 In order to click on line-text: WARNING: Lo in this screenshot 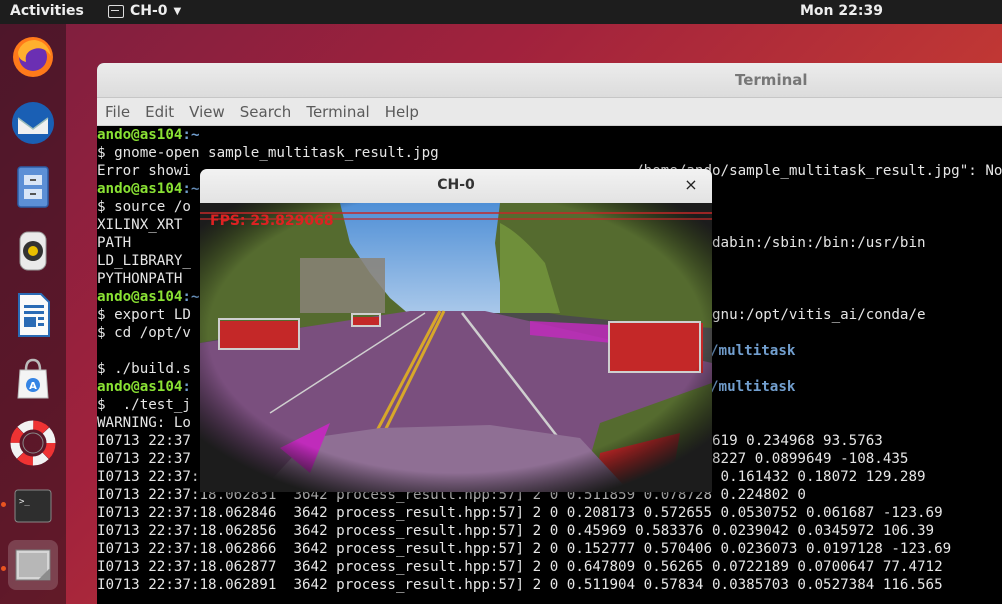, I will do `click(144, 423)`.